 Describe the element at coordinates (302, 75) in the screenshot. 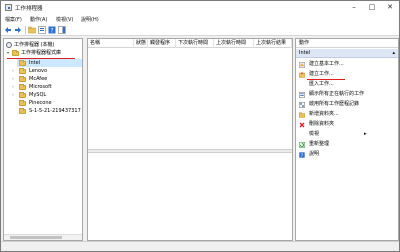

I see `create-task-icon` at that location.